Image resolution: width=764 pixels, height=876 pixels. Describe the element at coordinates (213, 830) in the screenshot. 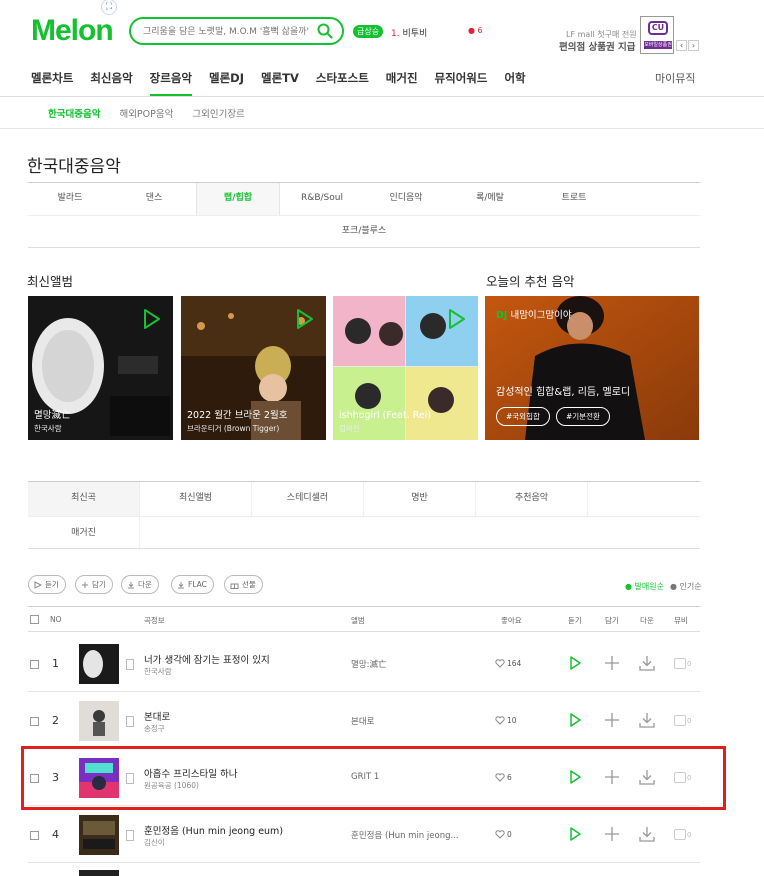

I see `song-title: 훈민정음 (Hun min jeong eum)` at that location.